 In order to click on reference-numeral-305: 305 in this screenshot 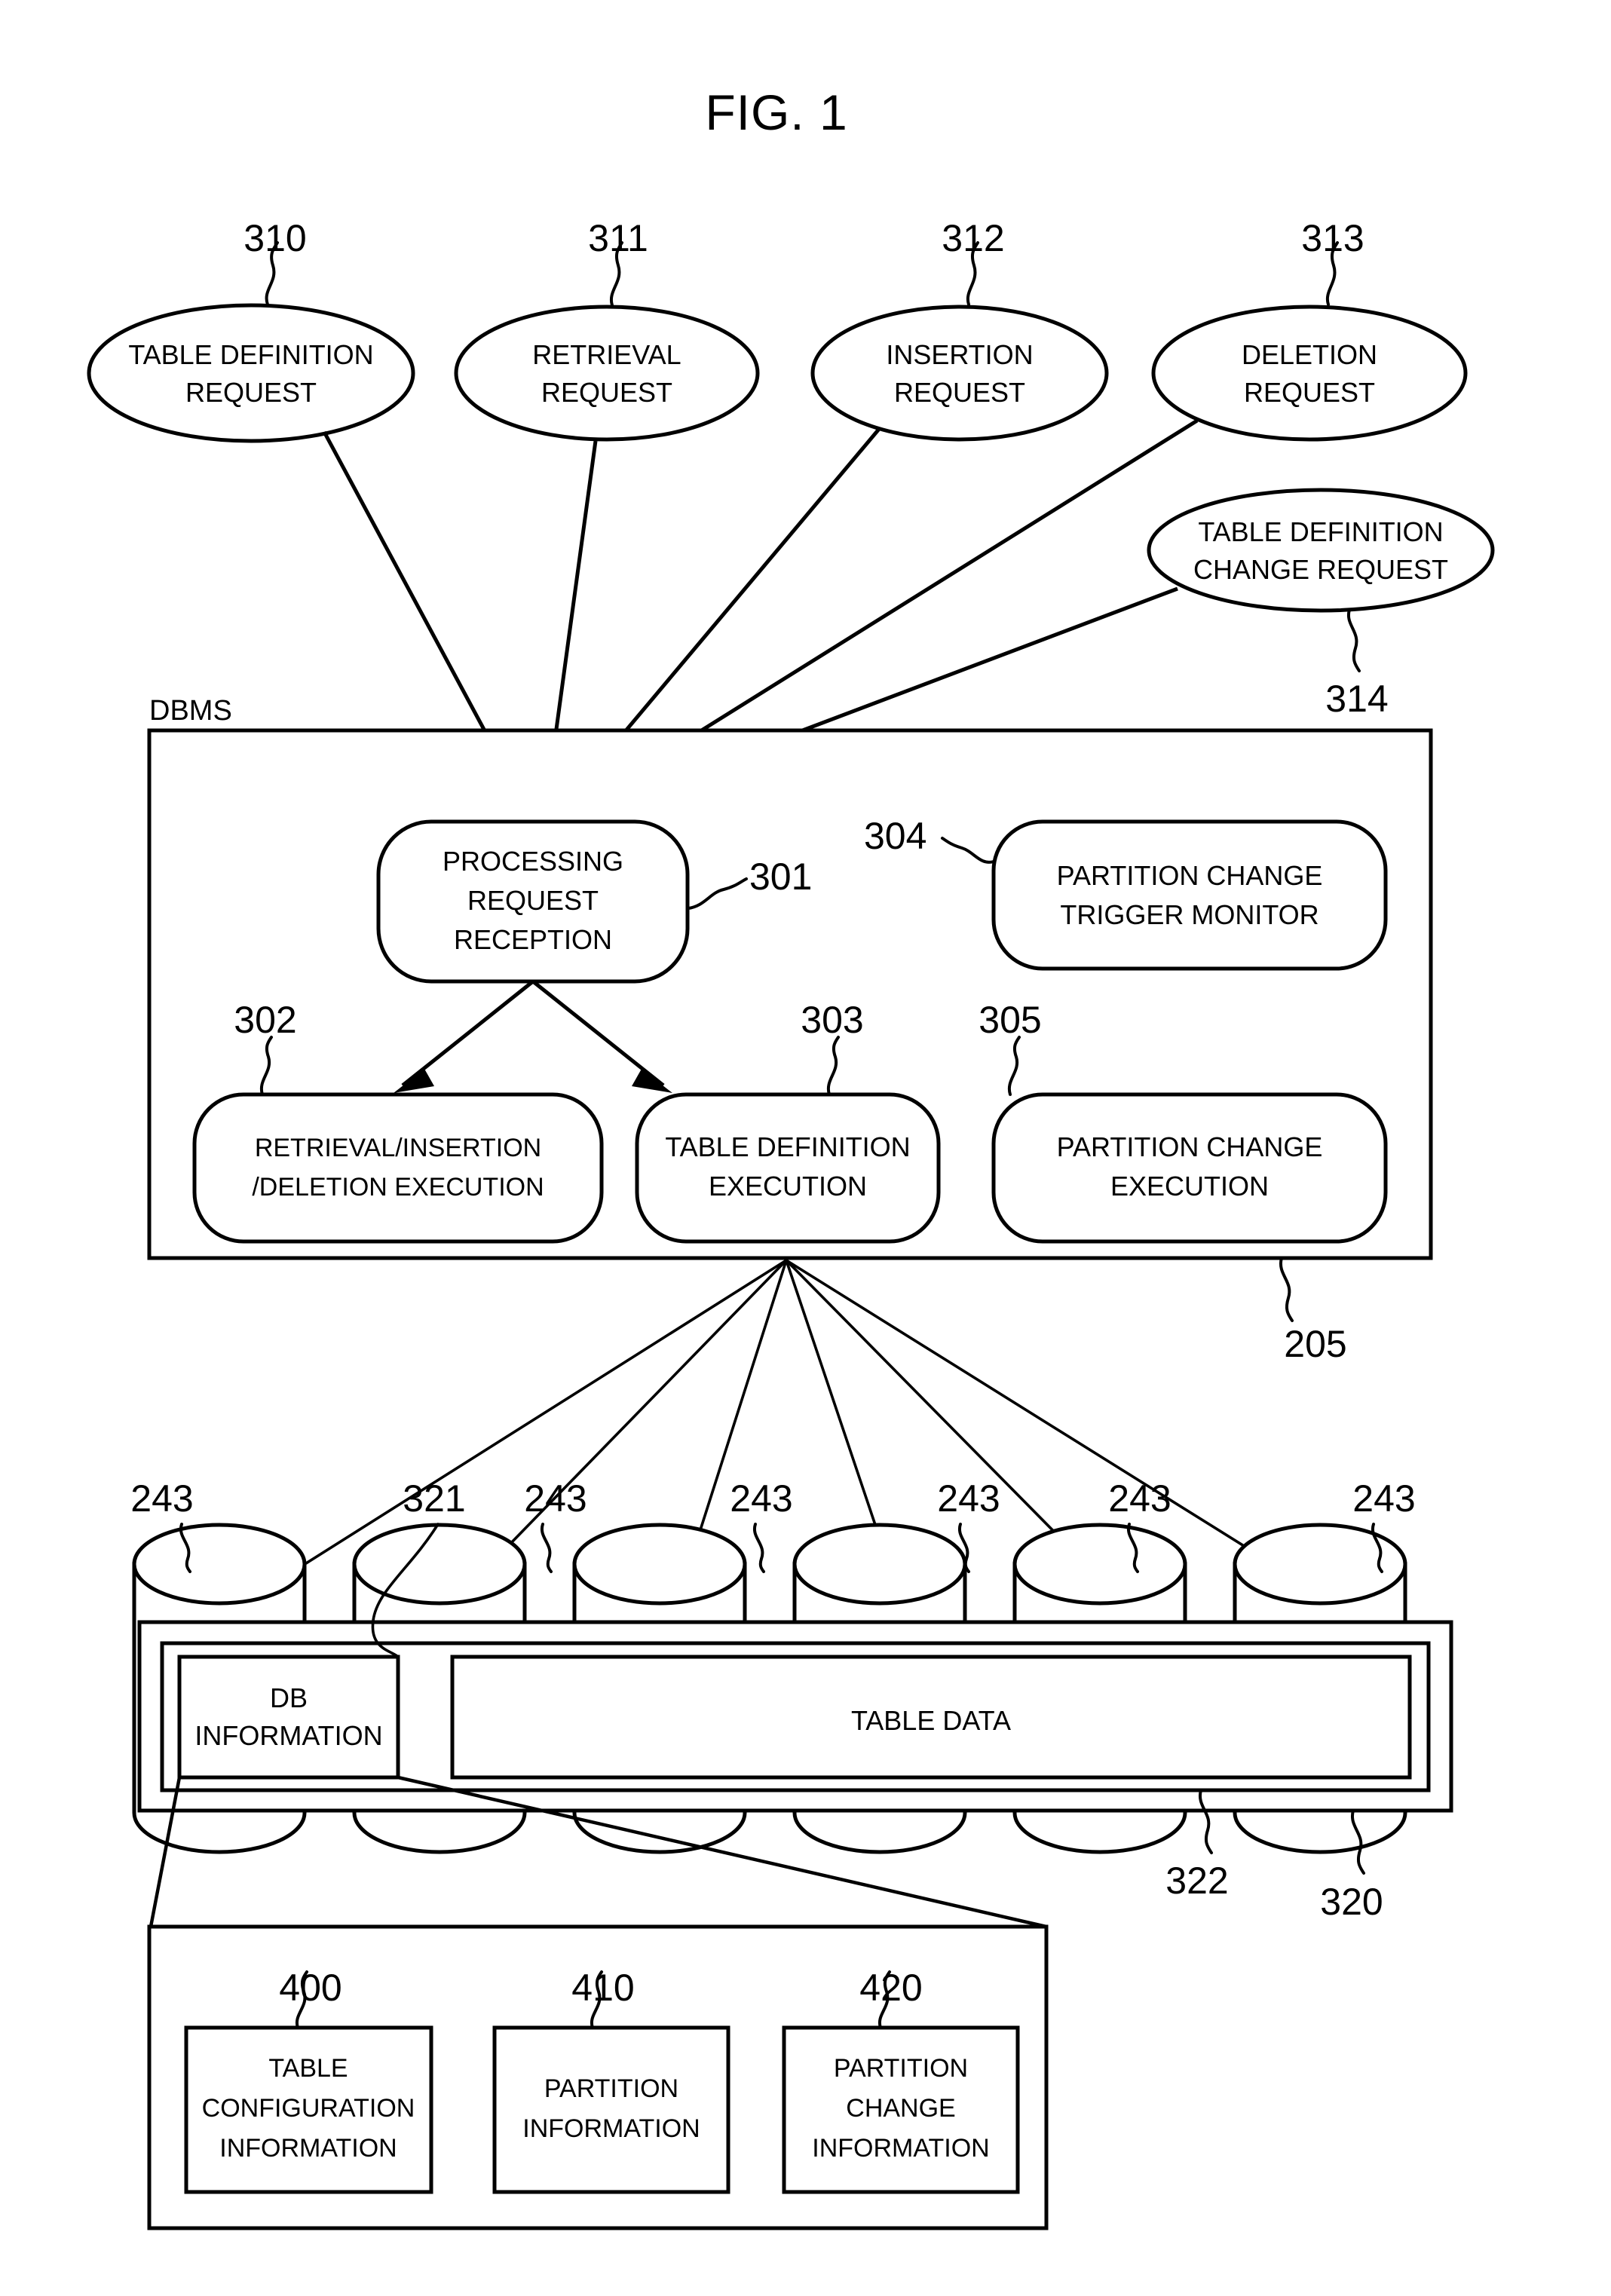, I will do `click(1010, 1020)`.